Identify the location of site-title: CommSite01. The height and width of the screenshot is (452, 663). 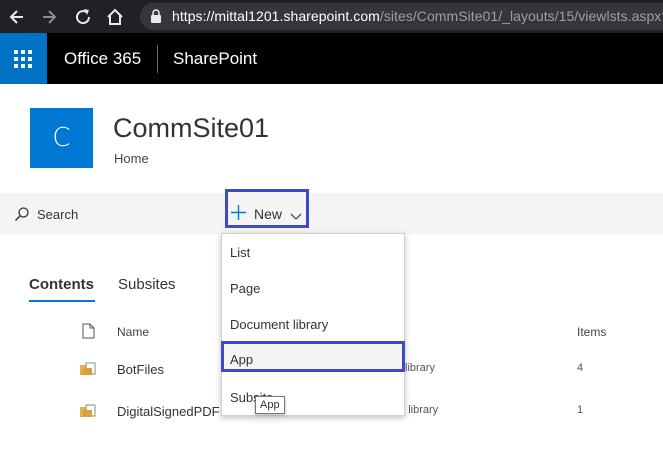
(191, 128).